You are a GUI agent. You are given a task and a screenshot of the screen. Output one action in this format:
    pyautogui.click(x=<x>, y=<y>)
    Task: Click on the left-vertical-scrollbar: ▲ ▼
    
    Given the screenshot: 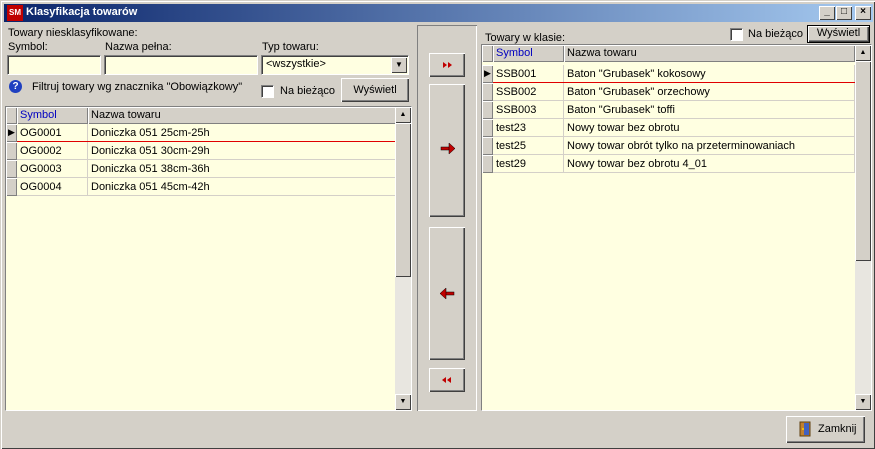 What is the action you would take?
    pyautogui.click(x=403, y=258)
    